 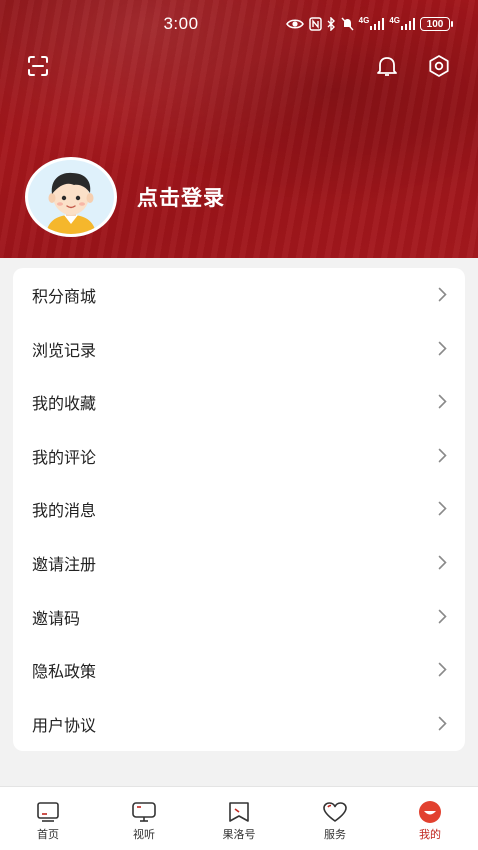 I want to click on scan-icon, so click(x=38, y=66).